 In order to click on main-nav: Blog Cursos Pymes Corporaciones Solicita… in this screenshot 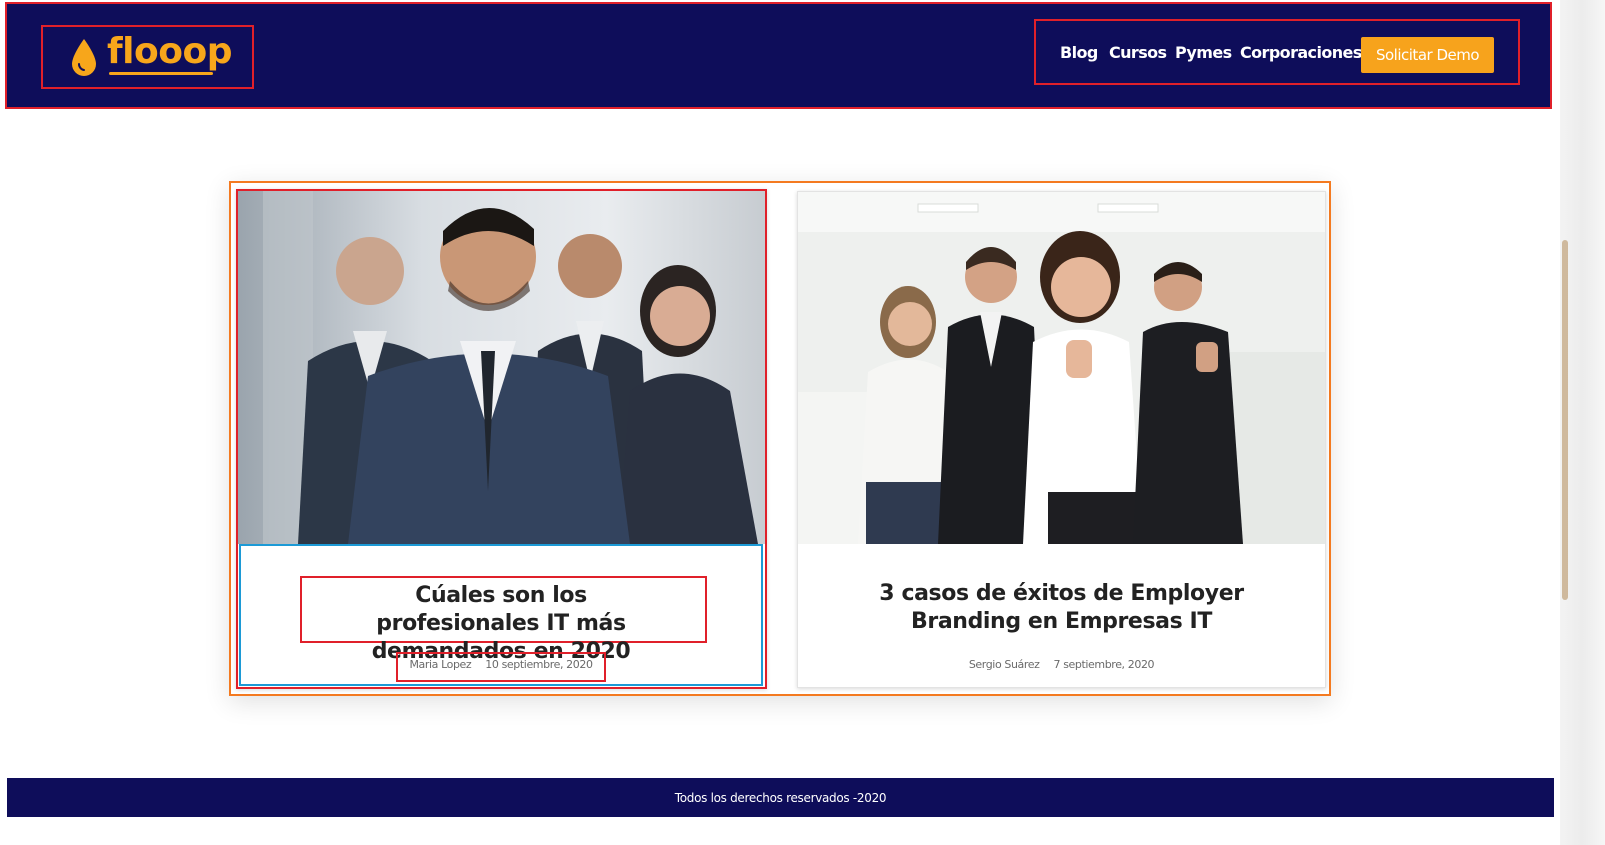, I will do `click(1277, 52)`.